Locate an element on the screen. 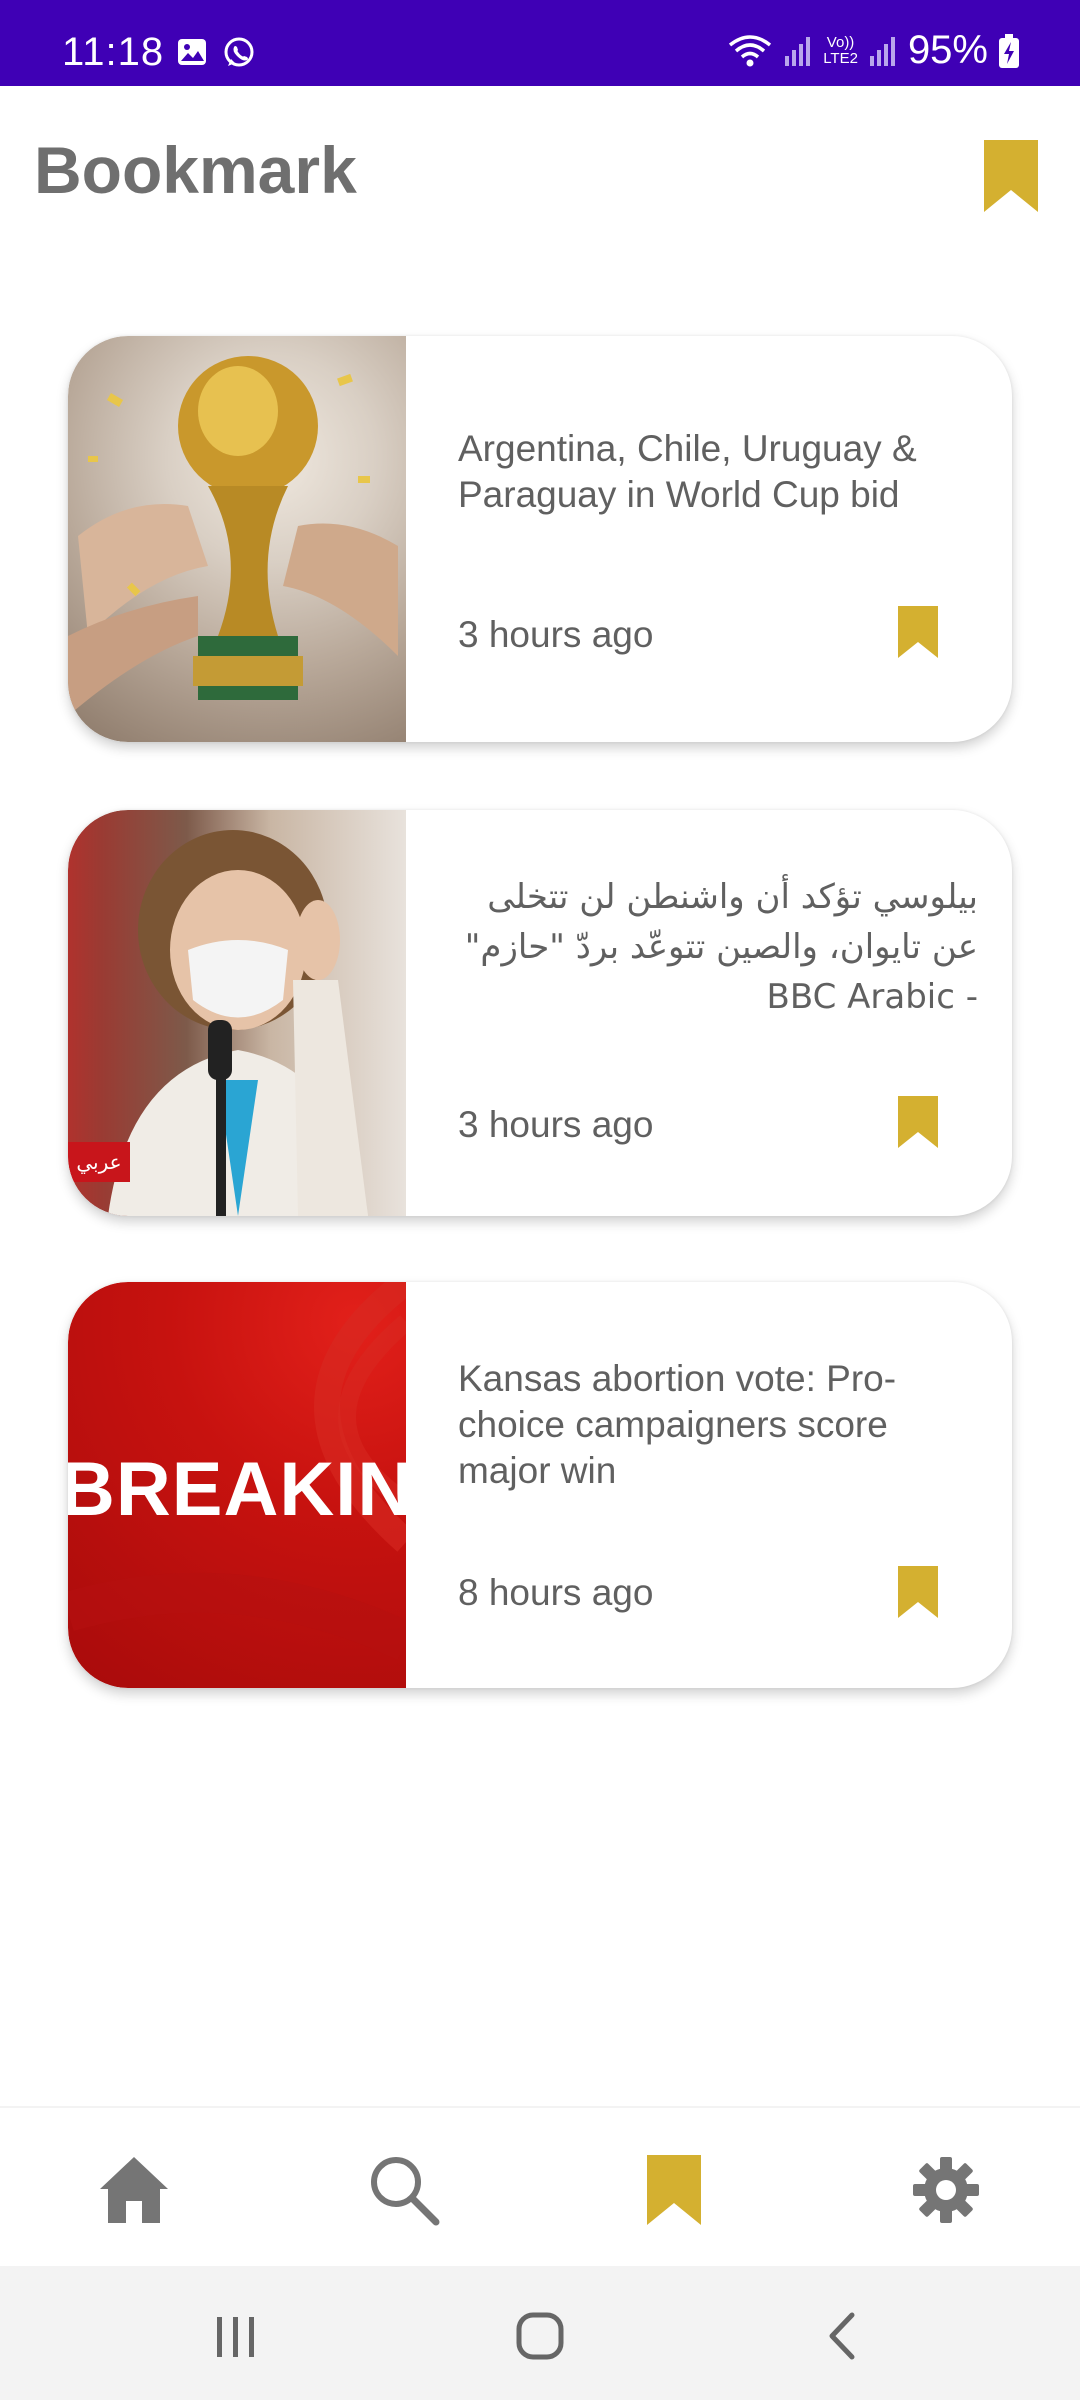 This screenshot has width=1080, height=2400. home-system-button is located at coordinates (540, 2336).